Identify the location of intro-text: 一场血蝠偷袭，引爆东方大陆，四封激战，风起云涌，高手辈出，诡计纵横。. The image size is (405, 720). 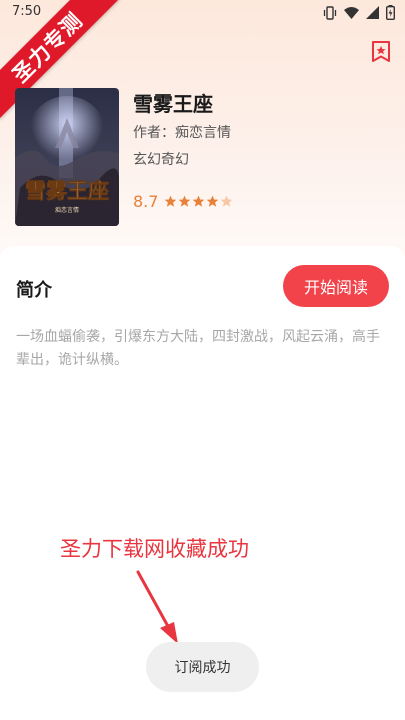
(198, 348).